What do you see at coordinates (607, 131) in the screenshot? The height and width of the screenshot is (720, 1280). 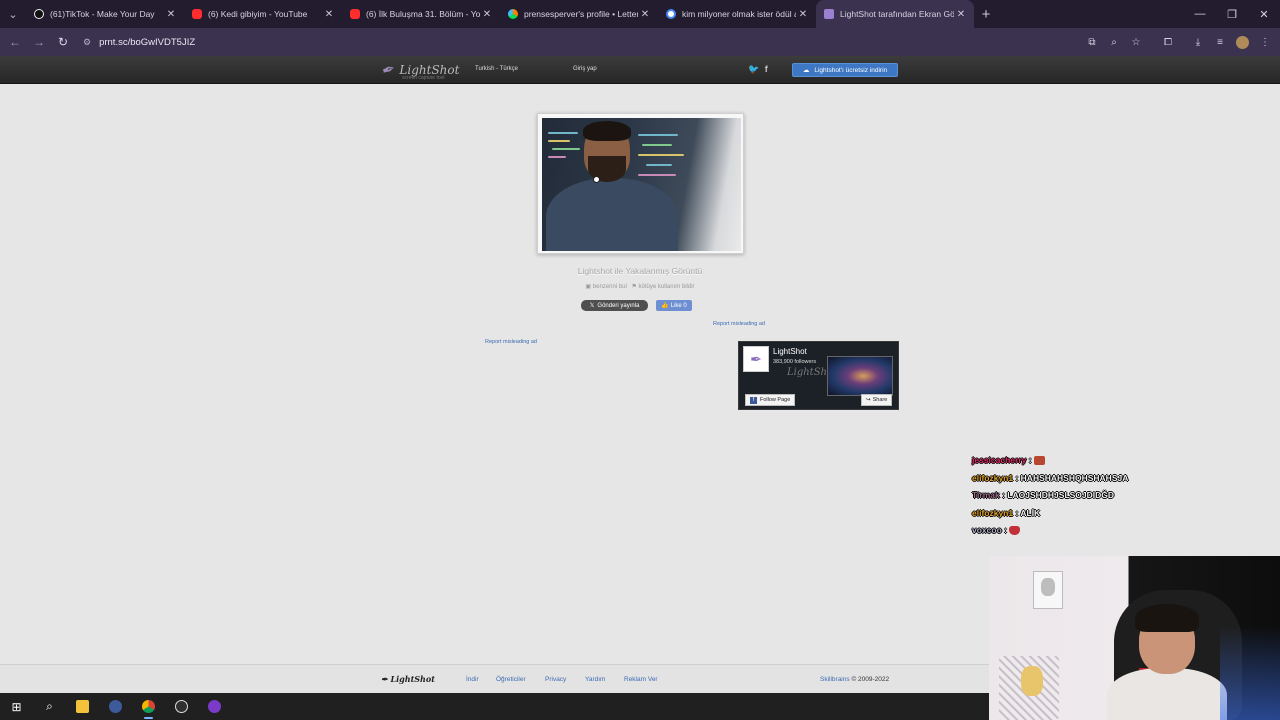 I see `person-hair` at bounding box center [607, 131].